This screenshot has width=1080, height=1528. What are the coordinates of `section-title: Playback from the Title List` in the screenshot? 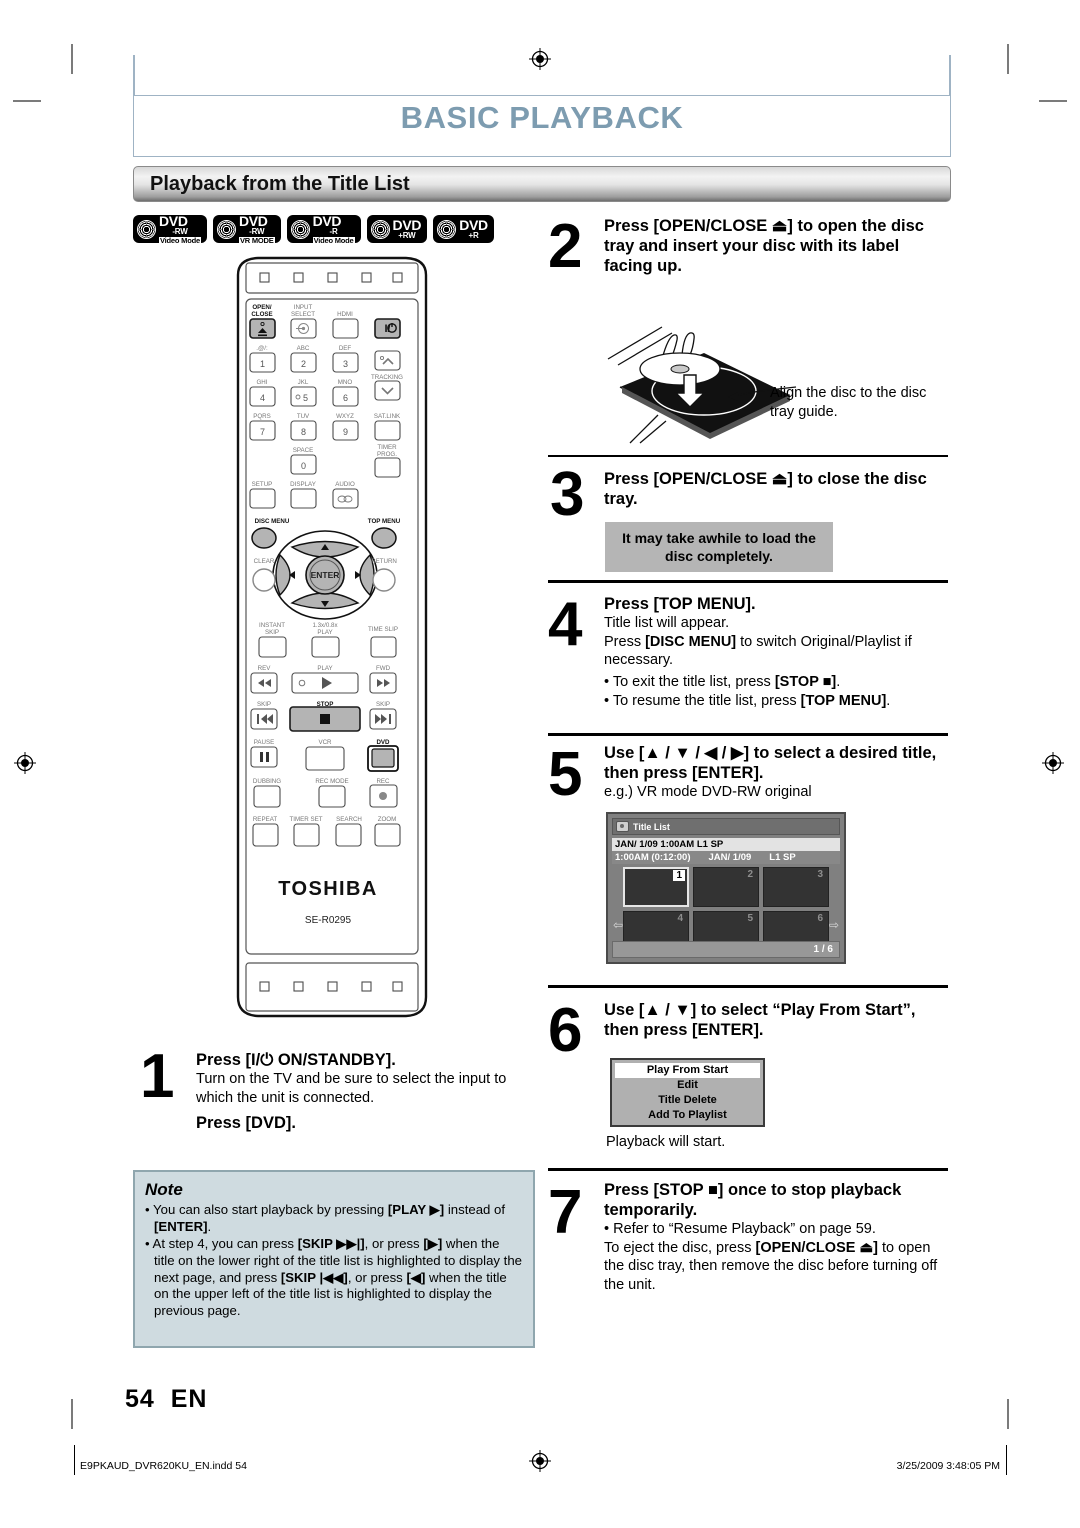 It's located at (280, 184).